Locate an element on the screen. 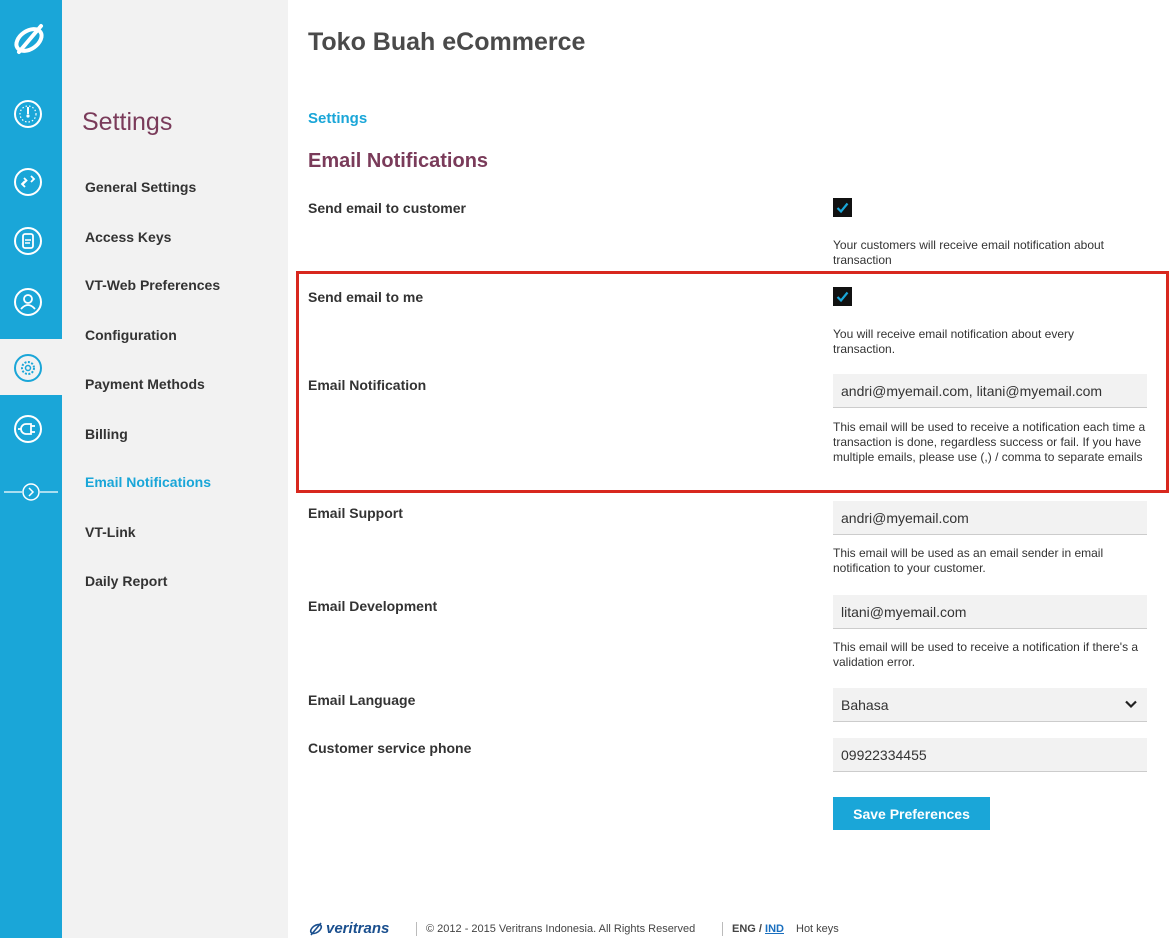  email-language-label: Email Language is located at coordinates (362, 700).